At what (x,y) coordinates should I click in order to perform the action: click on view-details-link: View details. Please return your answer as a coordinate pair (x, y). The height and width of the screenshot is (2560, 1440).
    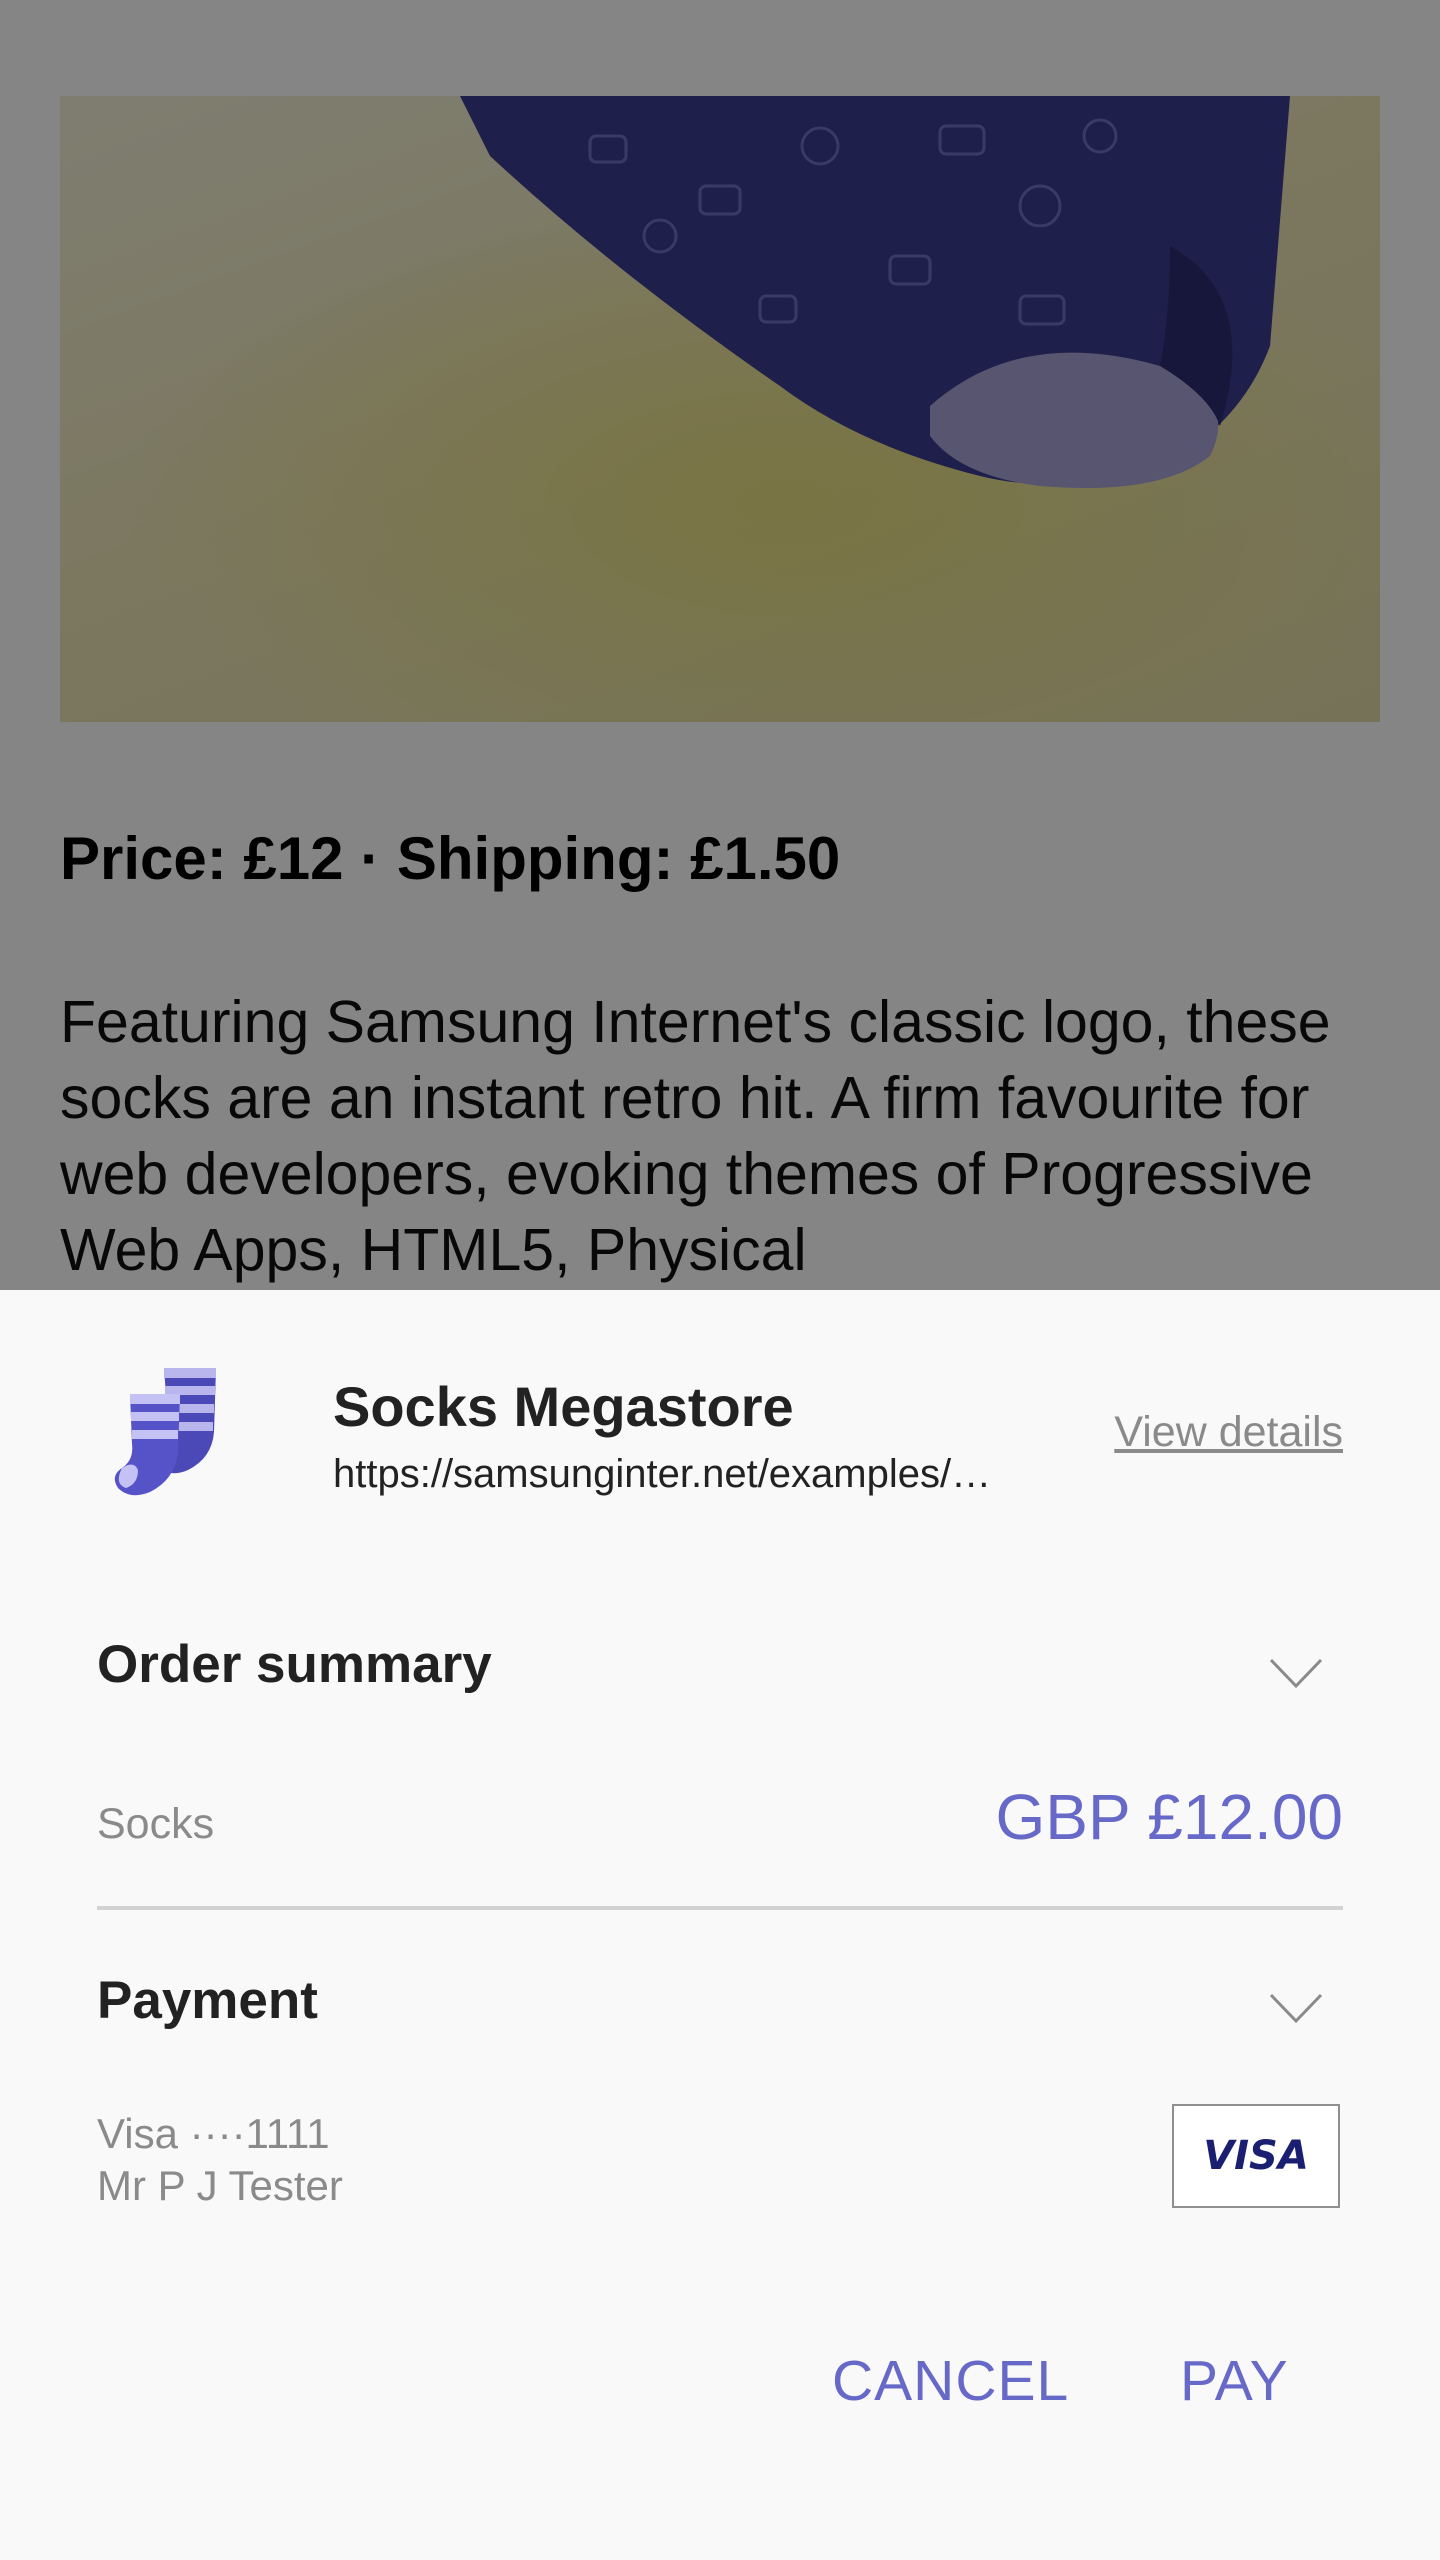
    Looking at the image, I should click on (1228, 1432).